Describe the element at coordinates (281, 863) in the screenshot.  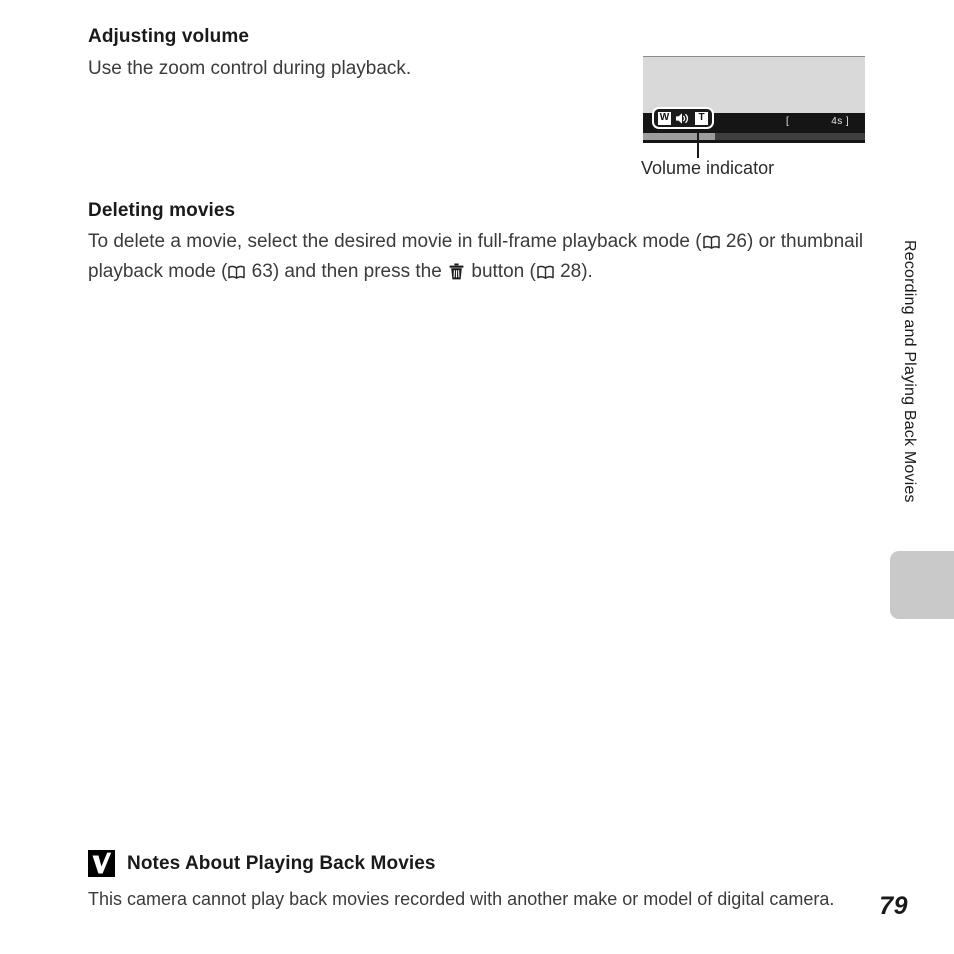
I see `notes-title: Notes About Playing Back Movies` at that location.